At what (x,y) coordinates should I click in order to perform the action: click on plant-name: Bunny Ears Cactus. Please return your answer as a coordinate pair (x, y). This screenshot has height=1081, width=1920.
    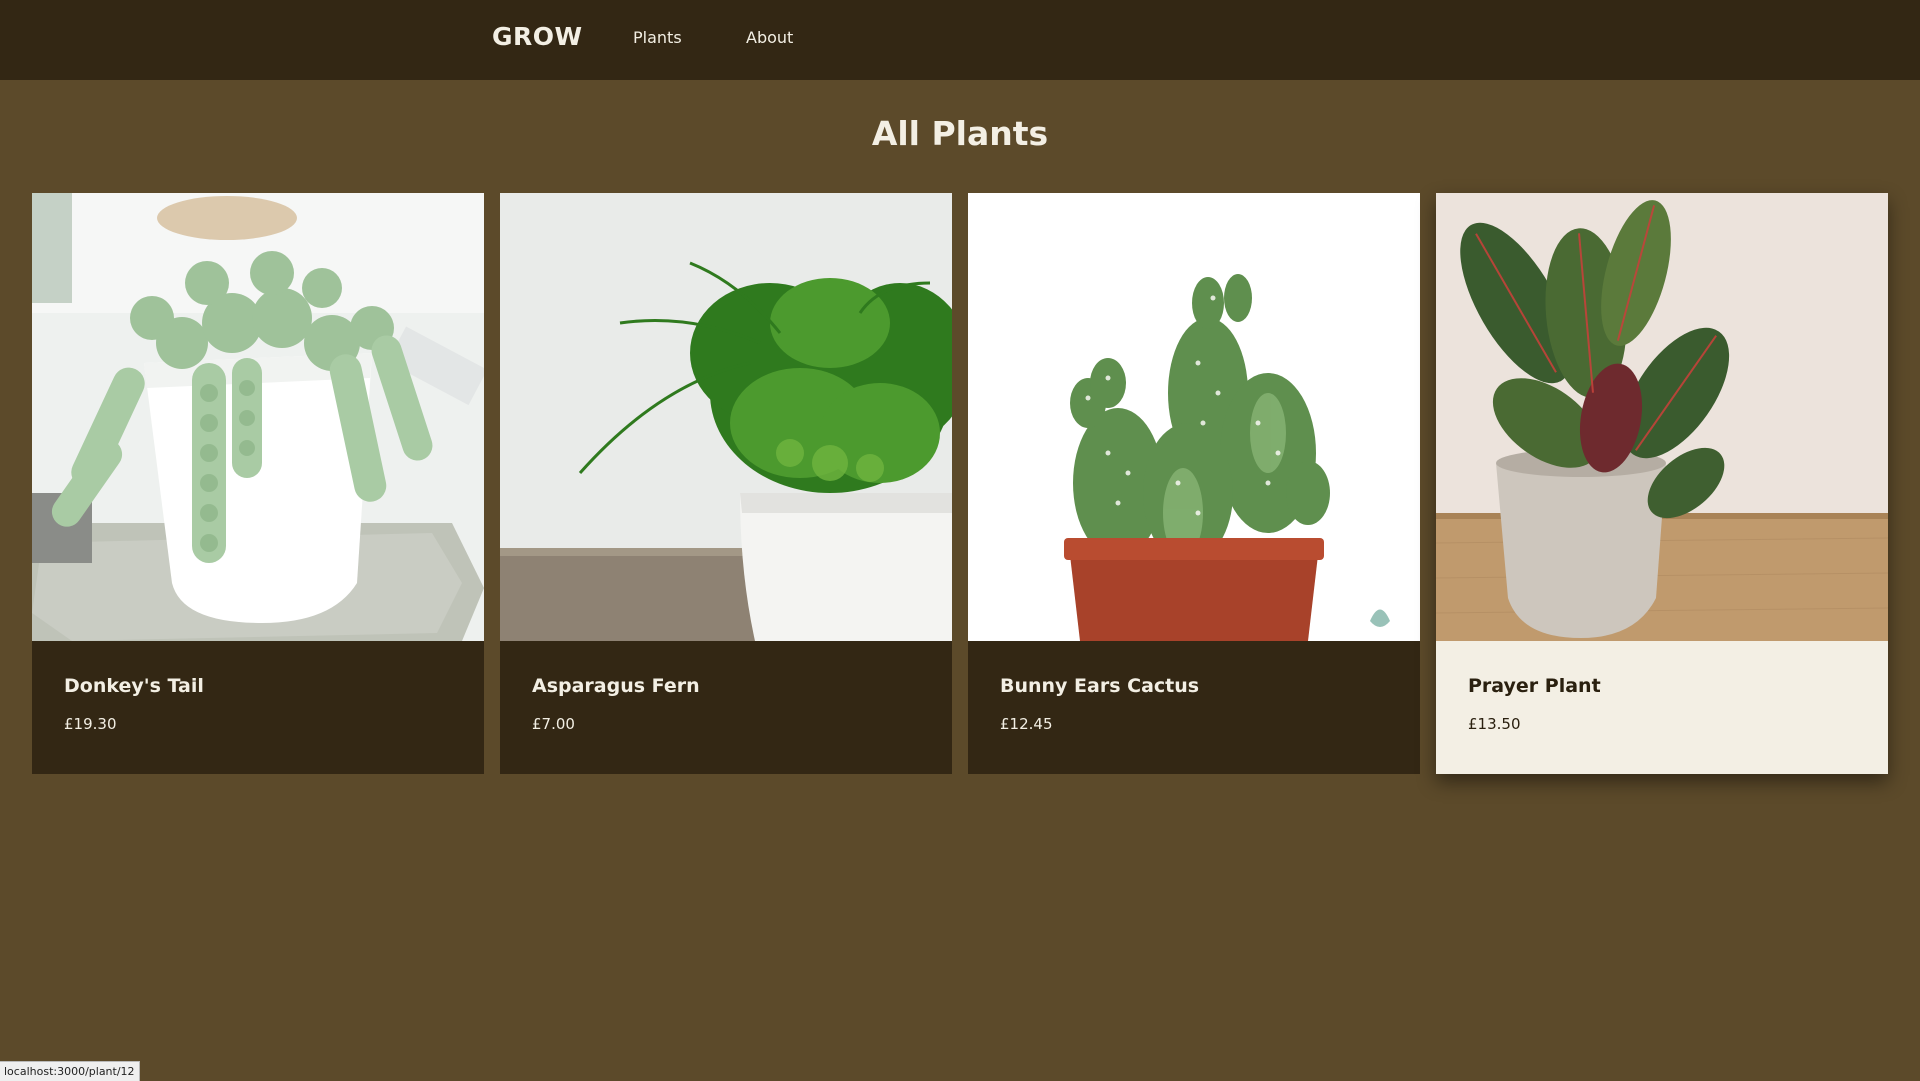
    Looking at the image, I should click on (1100, 686).